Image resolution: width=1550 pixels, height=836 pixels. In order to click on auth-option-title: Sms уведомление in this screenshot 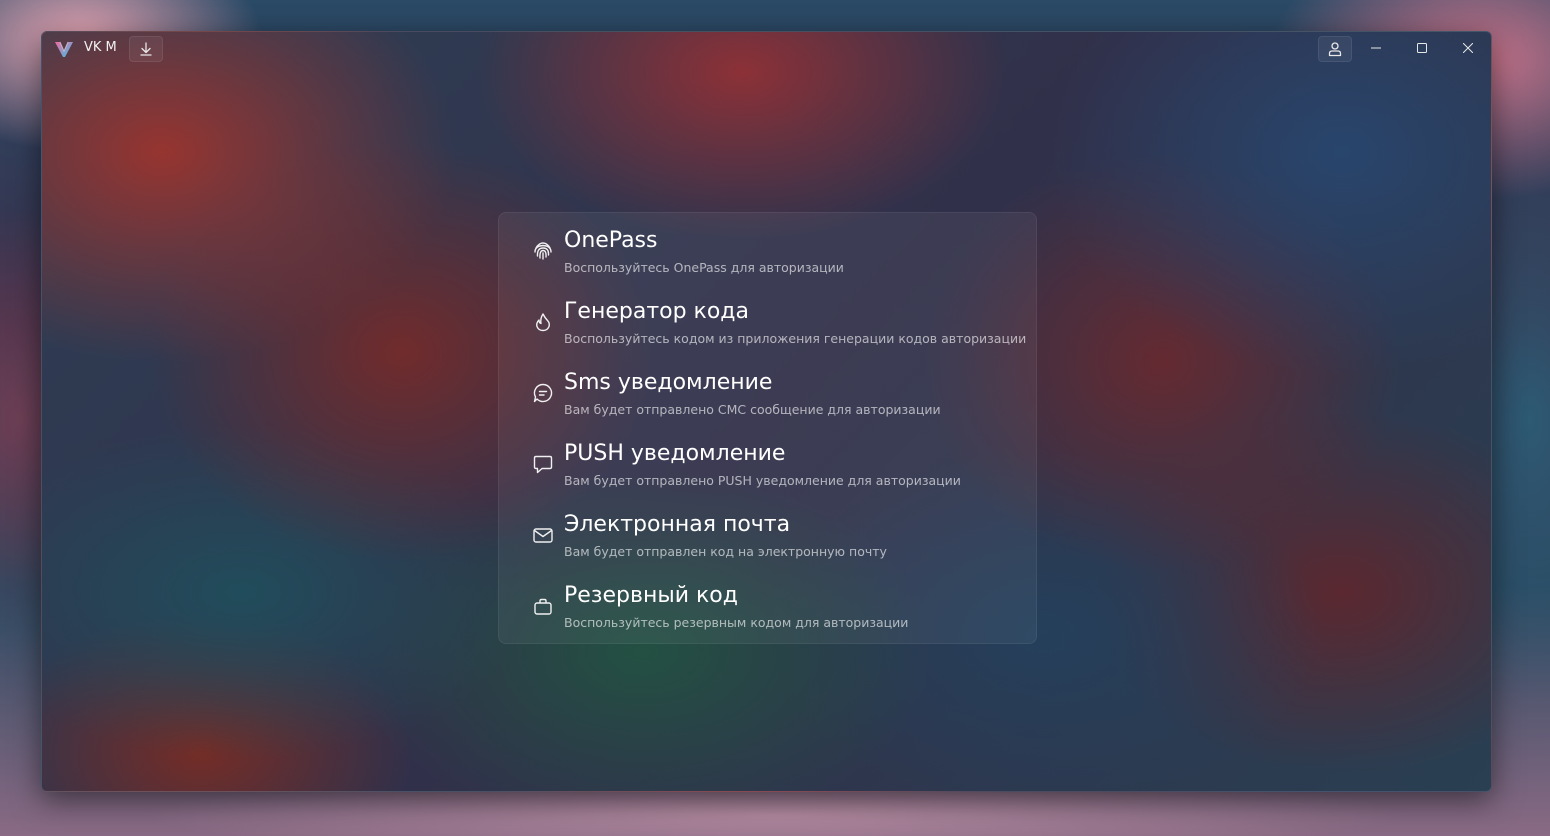, I will do `click(668, 382)`.